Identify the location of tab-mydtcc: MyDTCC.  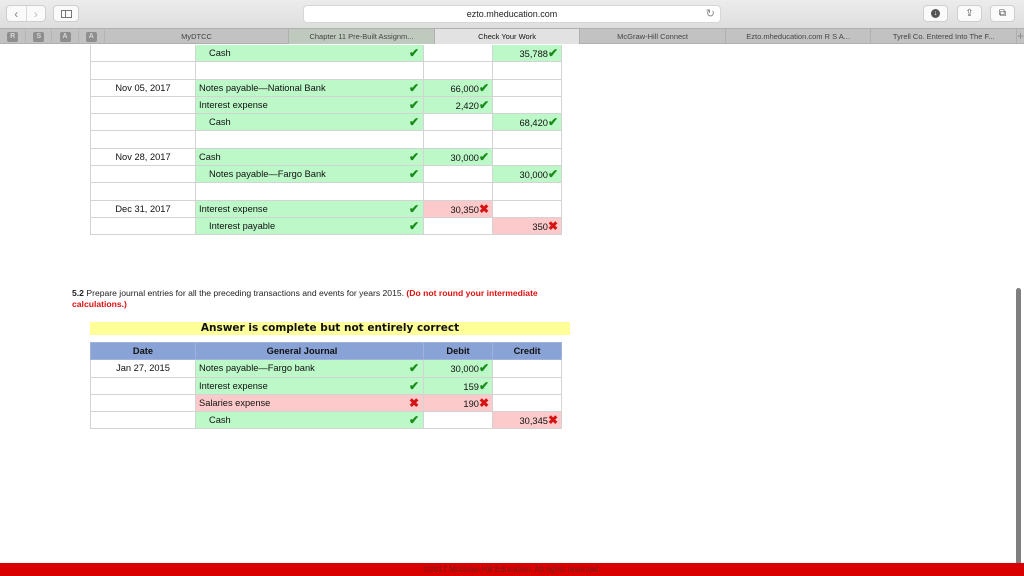
(197, 36).